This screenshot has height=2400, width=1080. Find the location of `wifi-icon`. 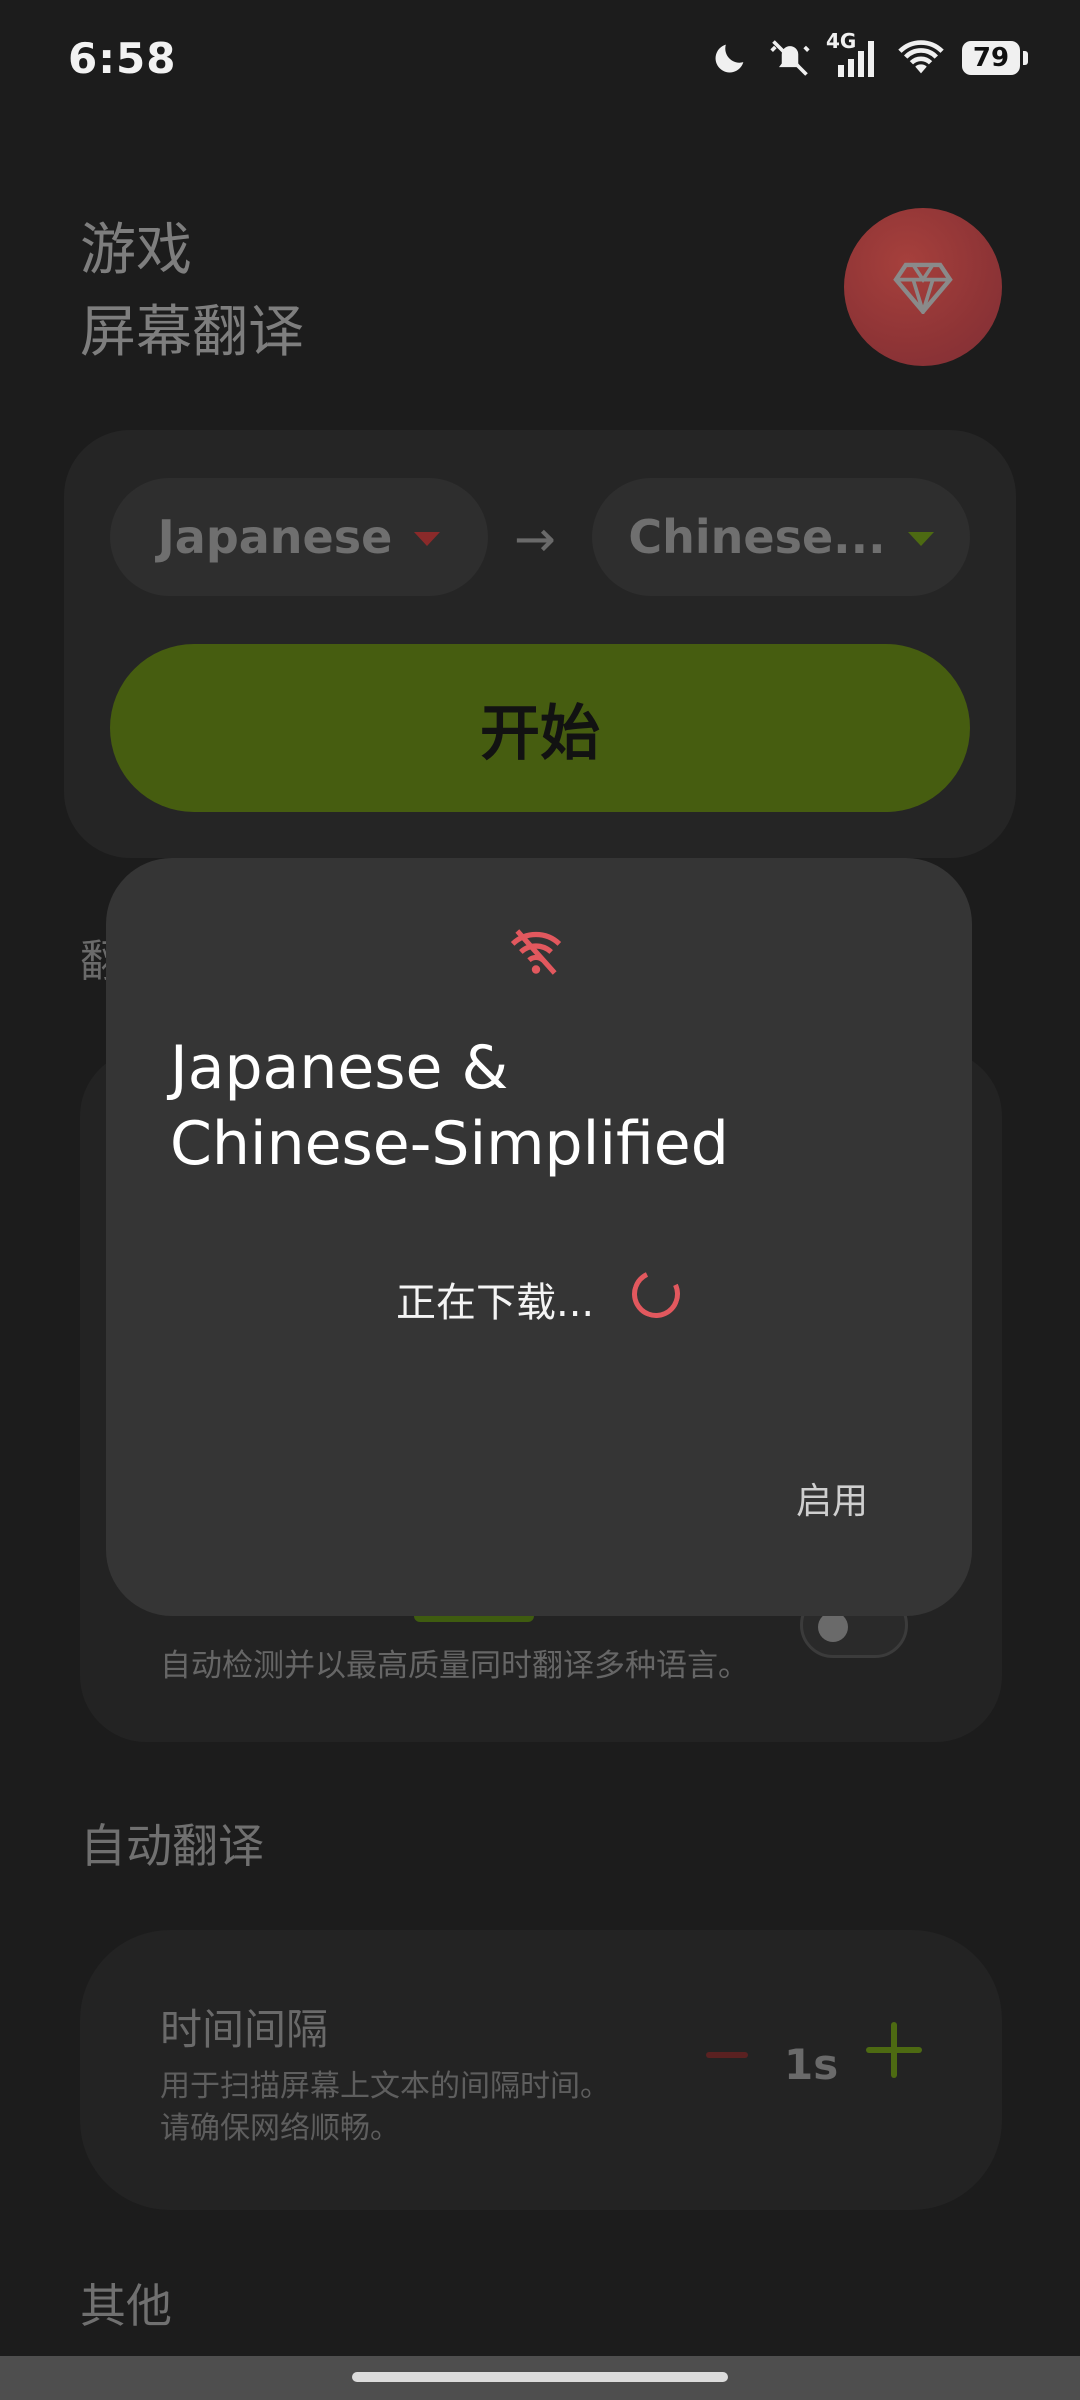

wifi-icon is located at coordinates (921, 57).